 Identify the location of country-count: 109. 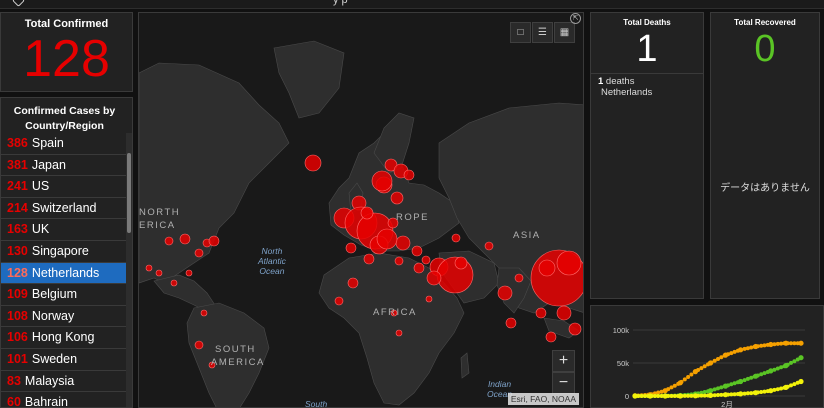
(17, 294).